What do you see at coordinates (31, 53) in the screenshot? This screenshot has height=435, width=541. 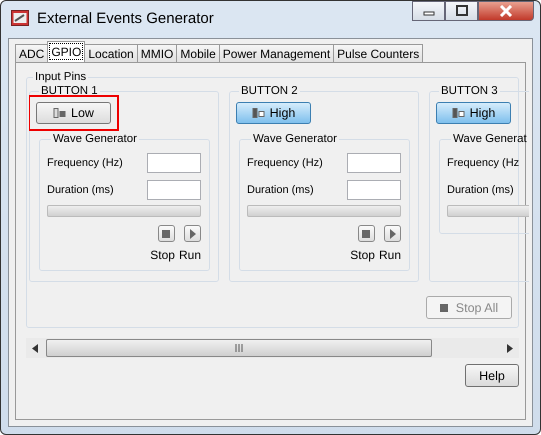 I see `tab: ADC` at bounding box center [31, 53].